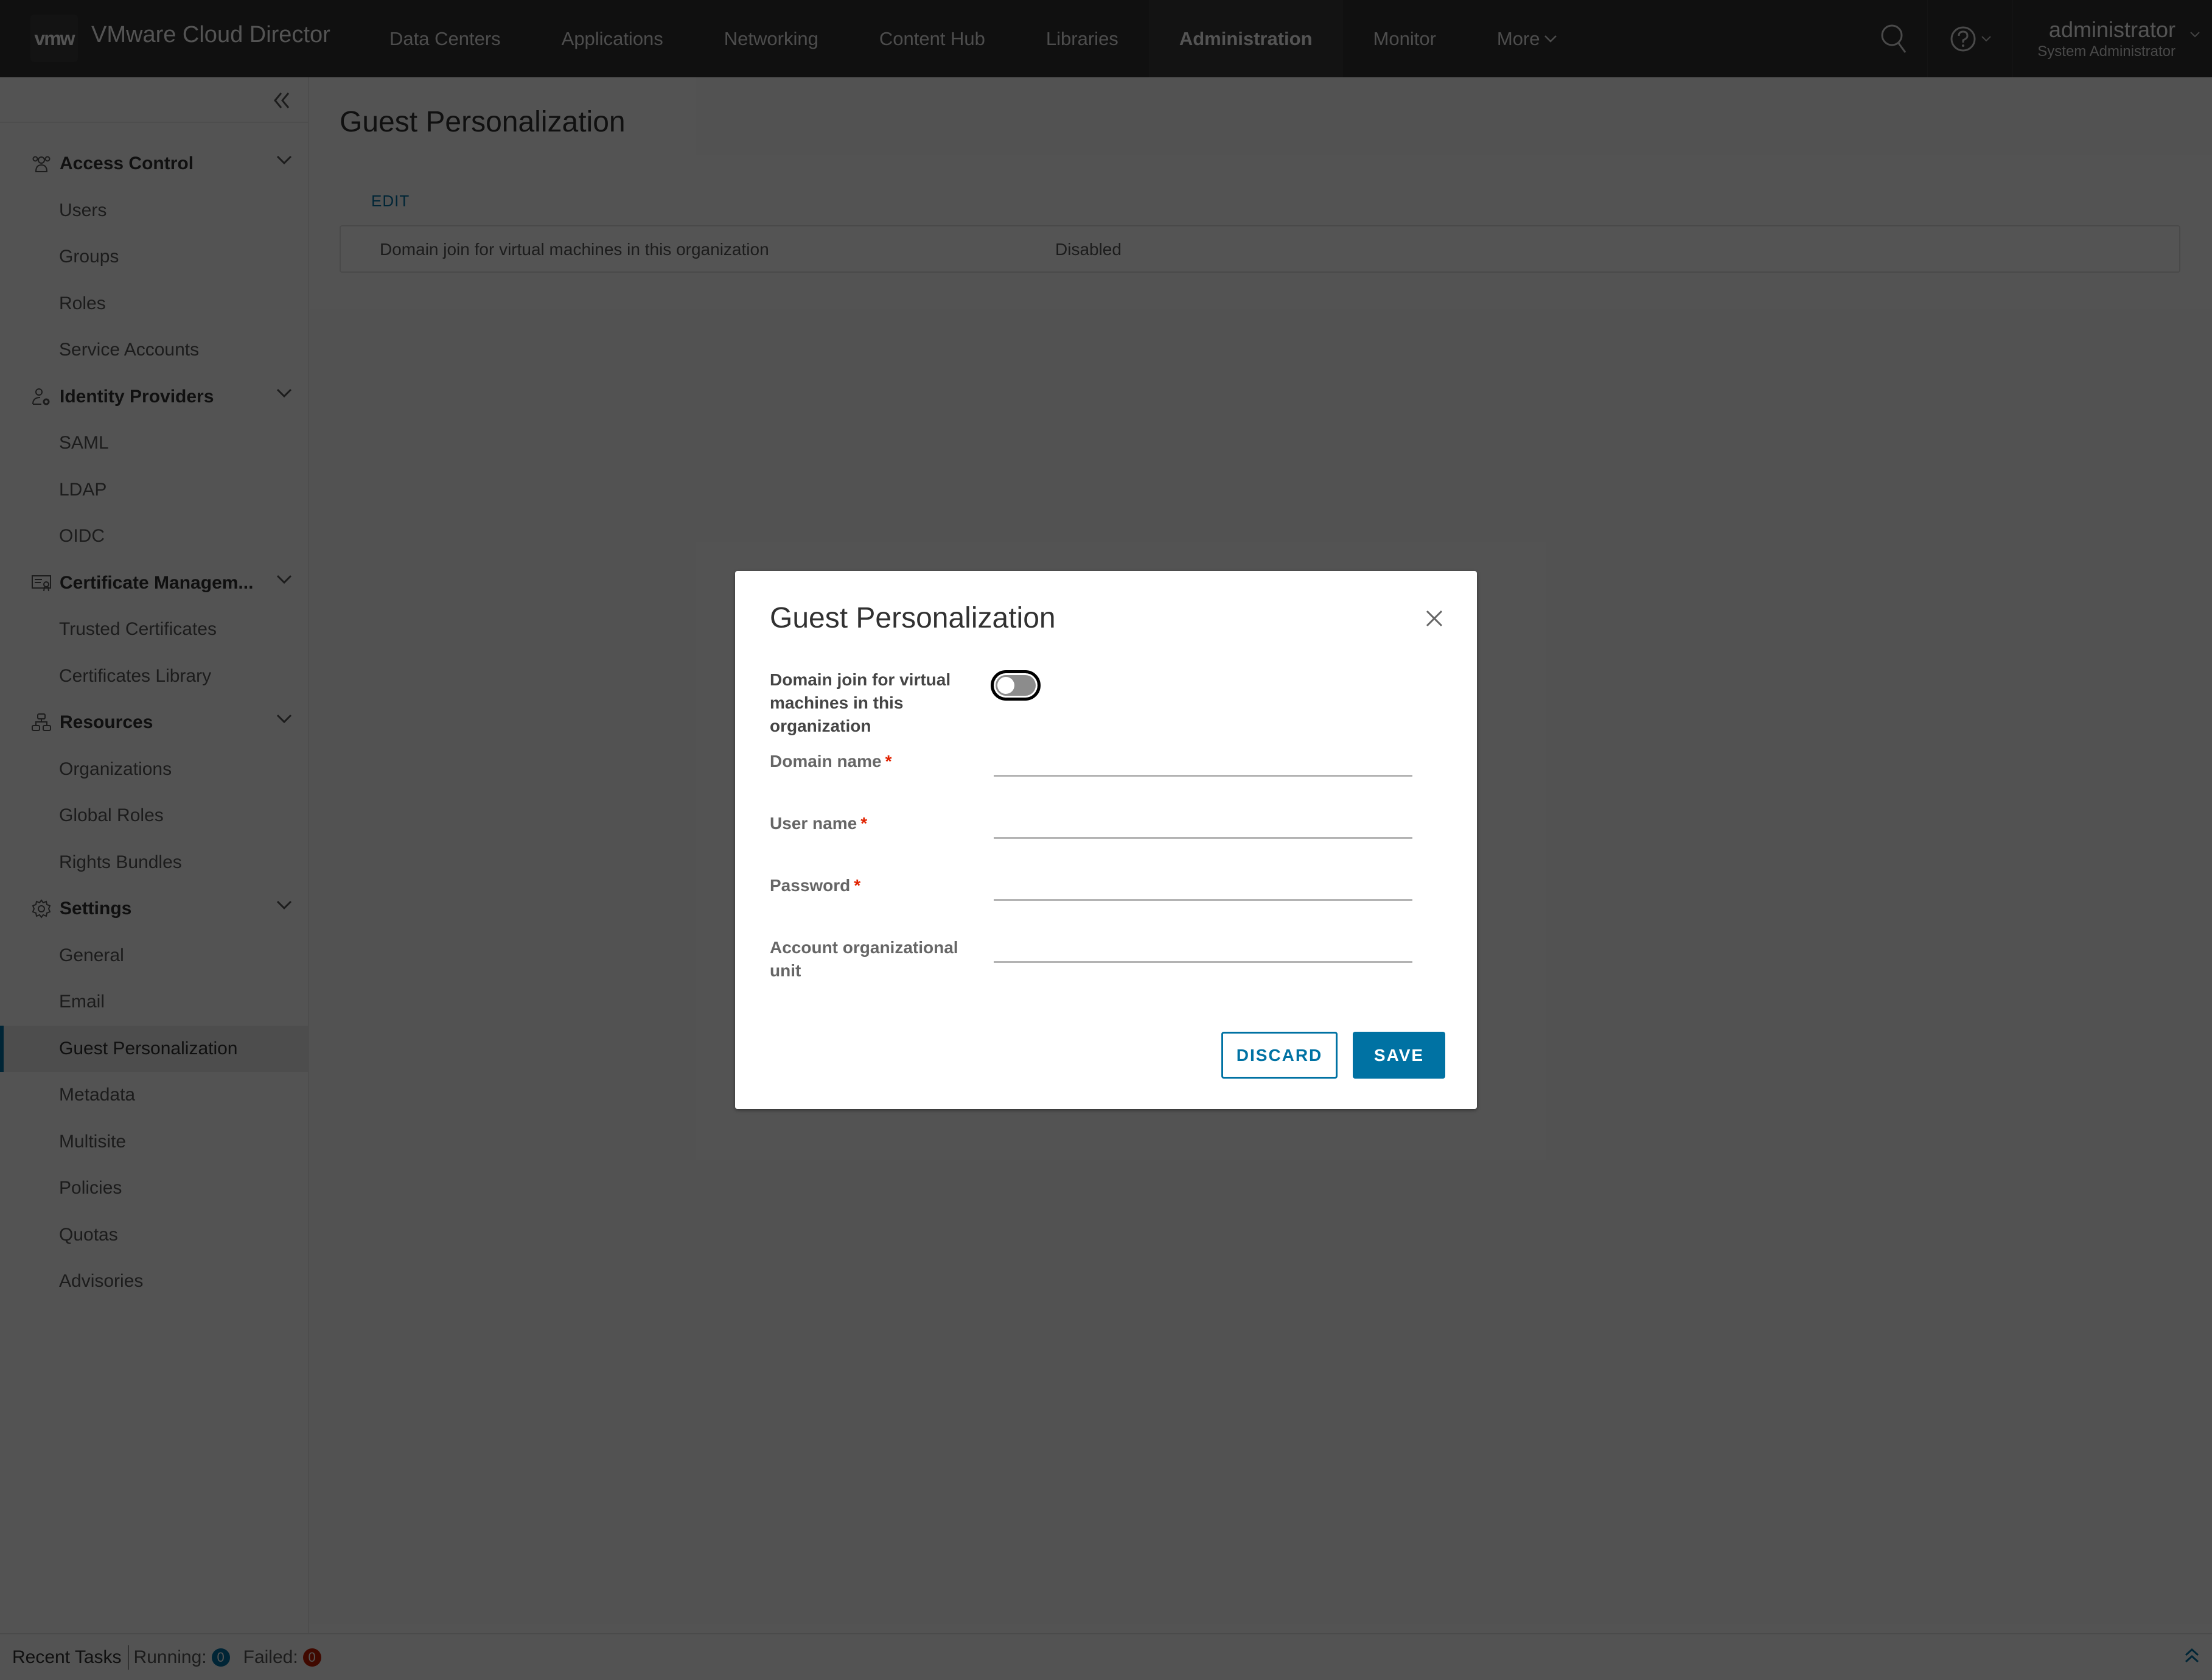 The image size is (2212, 1680). Describe the element at coordinates (1279, 1055) in the screenshot. I see `discard-button: DISCARD` at that location.